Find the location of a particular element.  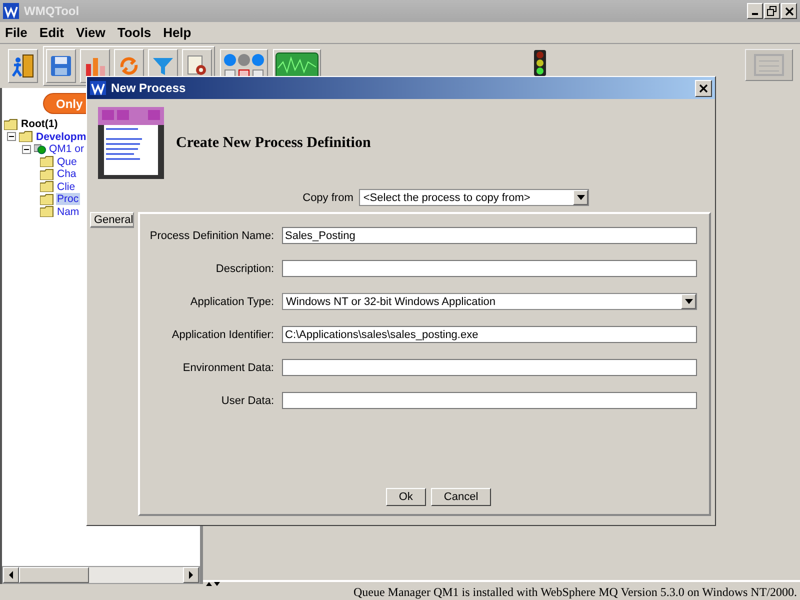

menu-item: Edit is located at coordinates (51, 32).